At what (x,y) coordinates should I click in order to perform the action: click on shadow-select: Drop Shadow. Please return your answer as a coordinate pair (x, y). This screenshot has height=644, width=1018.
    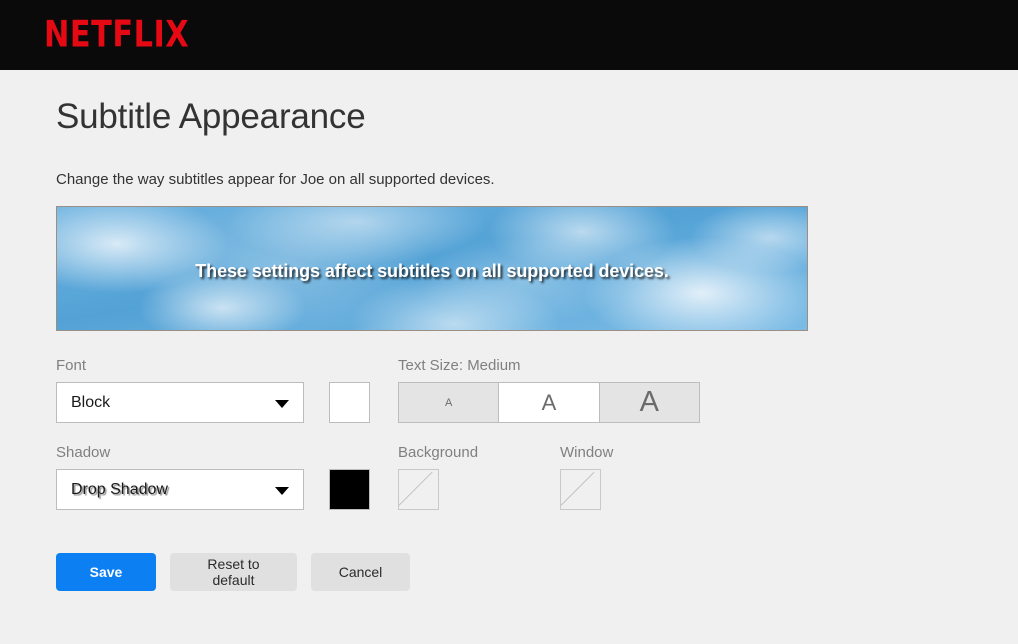
    Looking at the image, I should click on (180, 489).